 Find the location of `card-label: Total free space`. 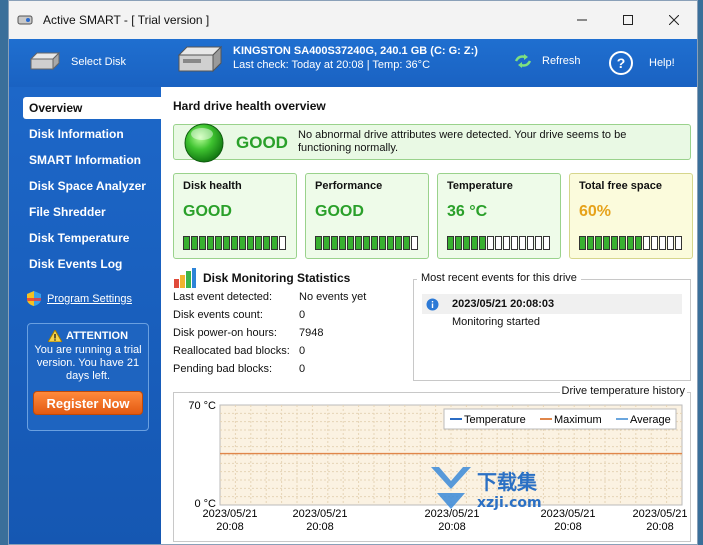

card-label: Total free space is located at coordinates (620, 186).